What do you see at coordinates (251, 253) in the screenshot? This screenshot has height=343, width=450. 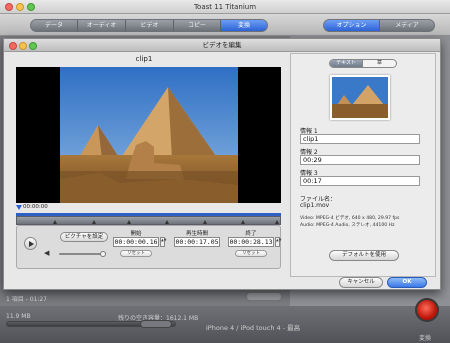 I see `end-reset-button: リセット` at bounding box center [251, 253].